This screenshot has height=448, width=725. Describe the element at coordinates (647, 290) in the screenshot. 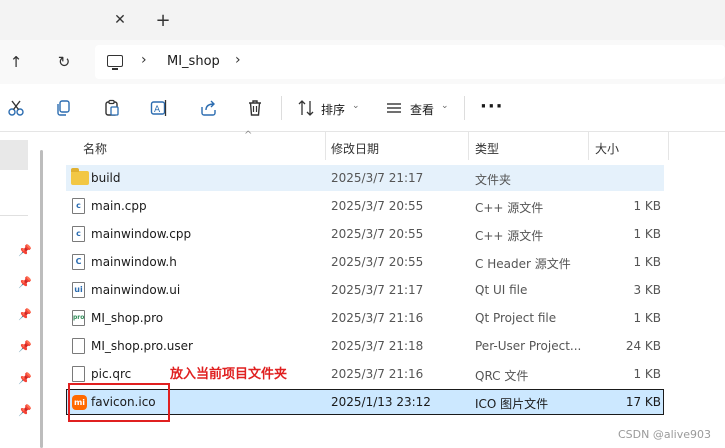

I see `file-size: 3 KB` at that location.